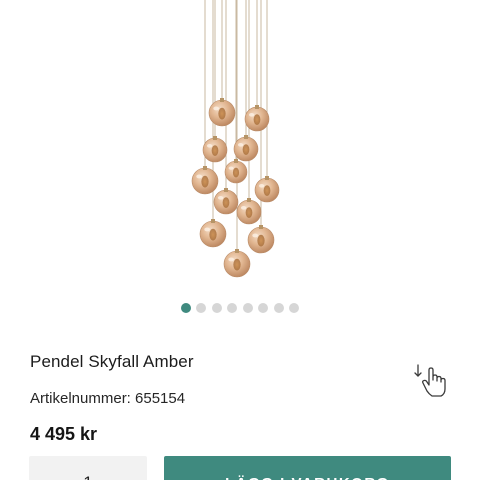  I want to click on add-to-cart-button: LÄGG I VARUKORG, so click(307, 468).